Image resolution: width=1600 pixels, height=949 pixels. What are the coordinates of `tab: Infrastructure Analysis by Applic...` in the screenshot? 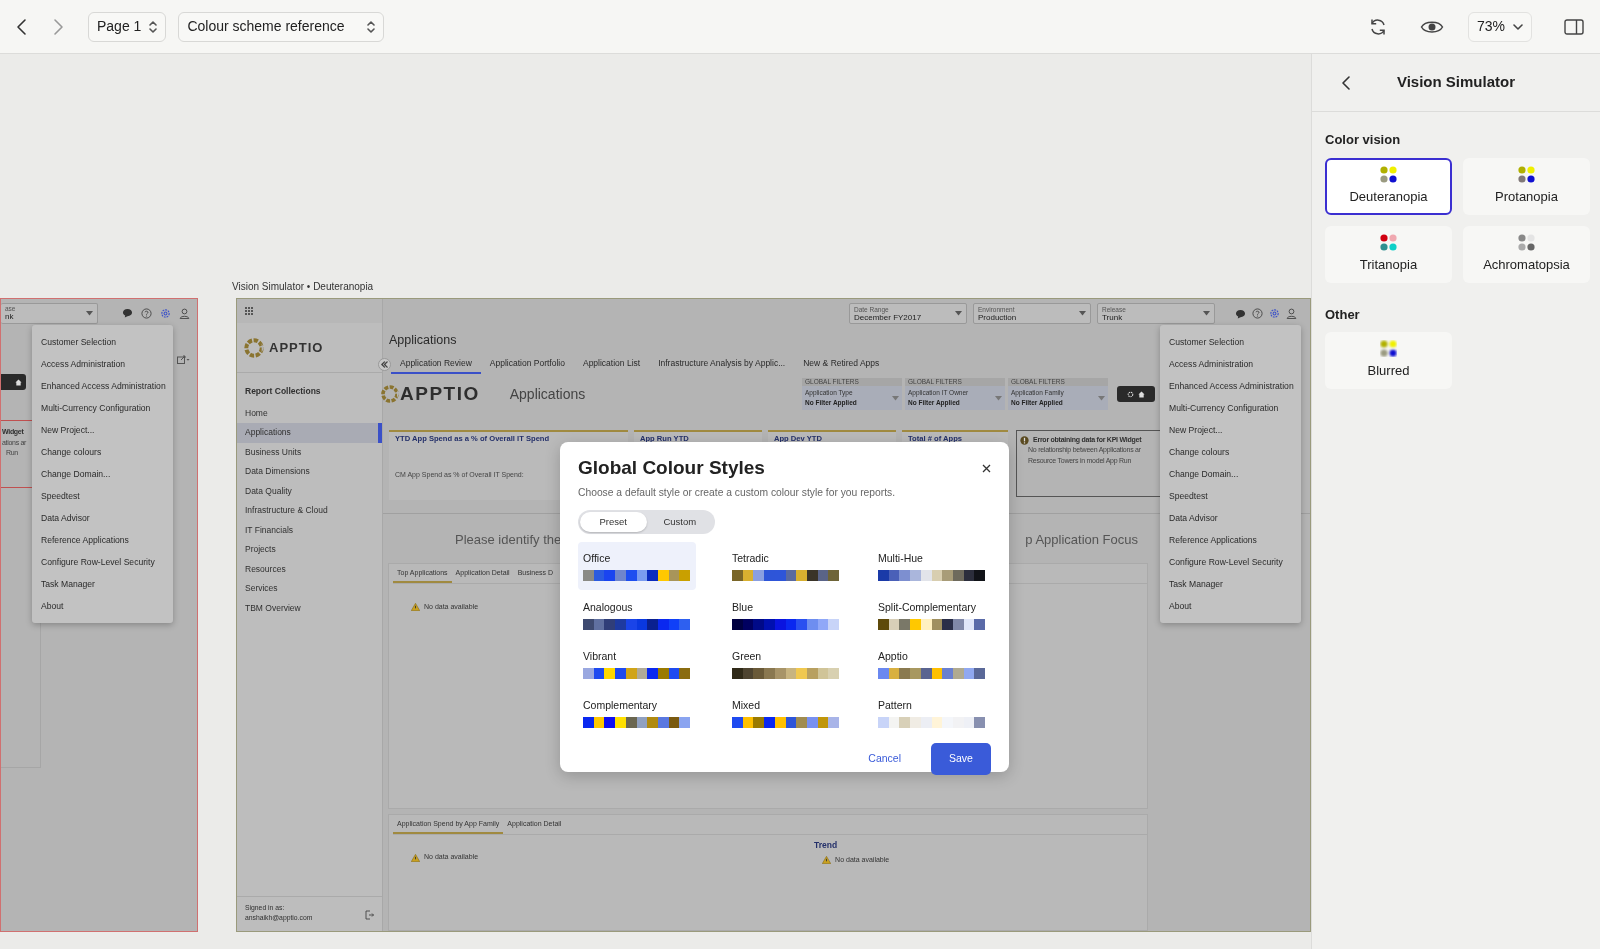 It's located at (722, 365).